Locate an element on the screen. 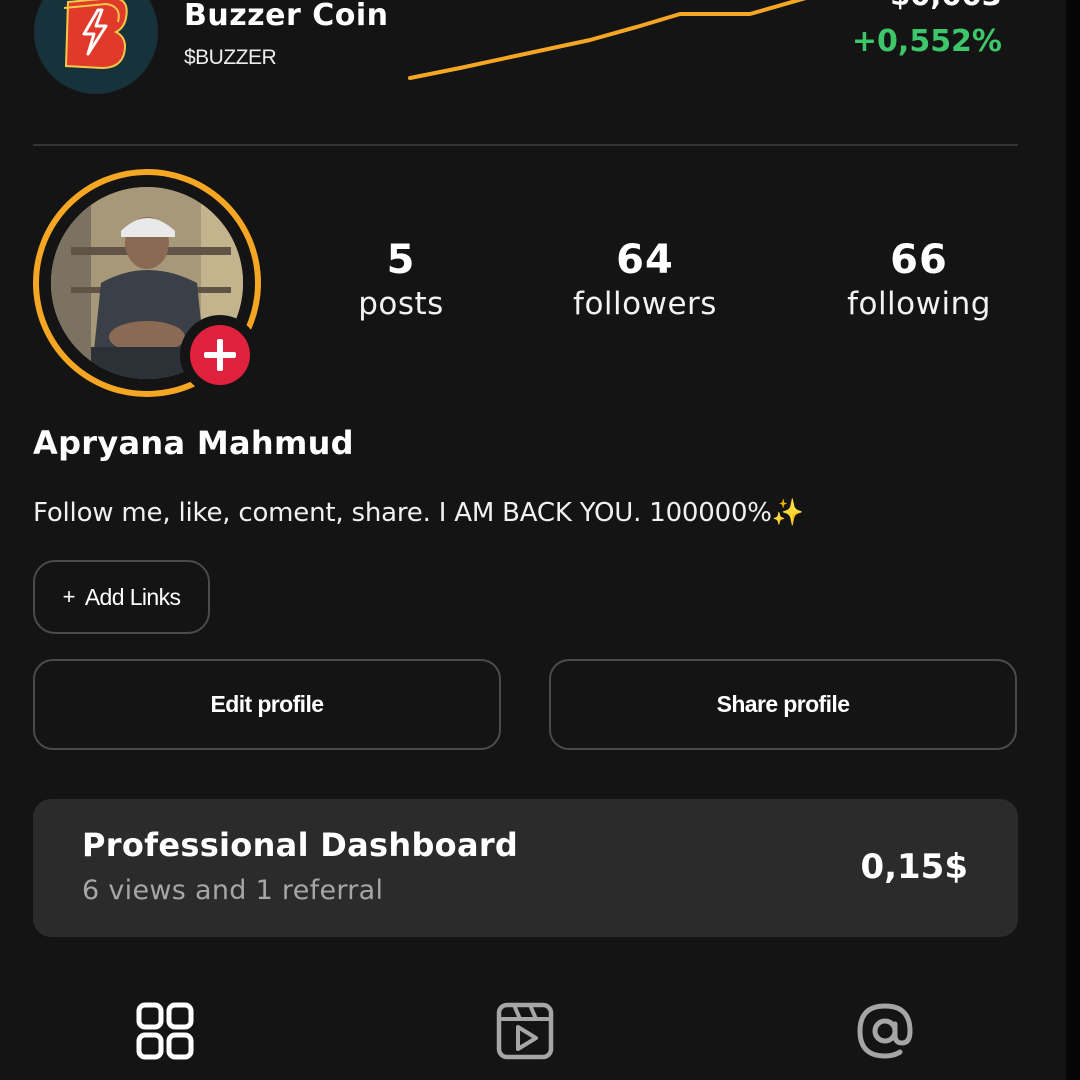  followers-count: 64 is located at coordinates (645, 260).